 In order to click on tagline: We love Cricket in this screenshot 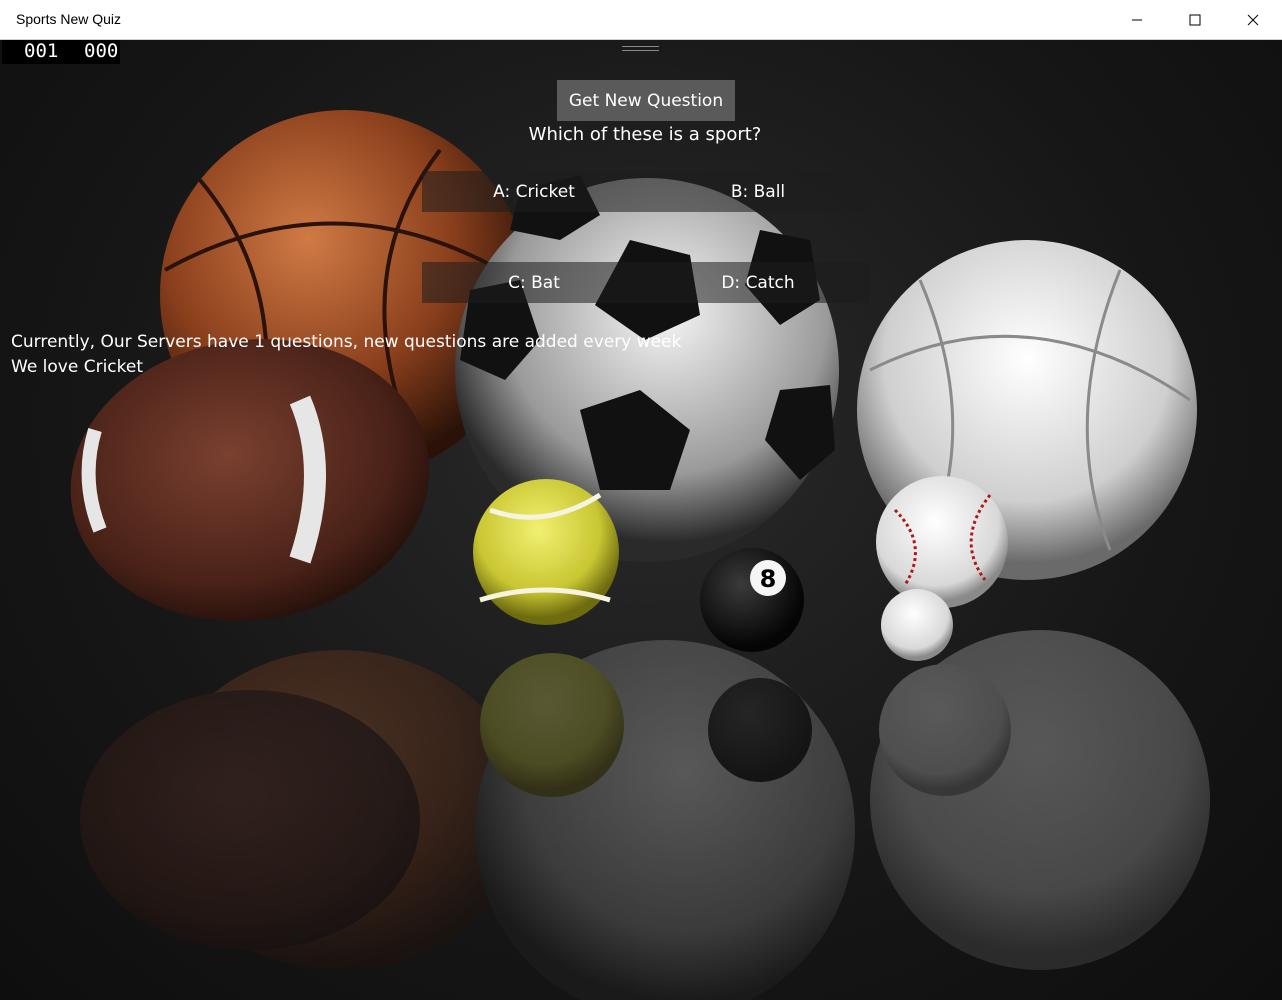, I will do `click(77, 367)`.